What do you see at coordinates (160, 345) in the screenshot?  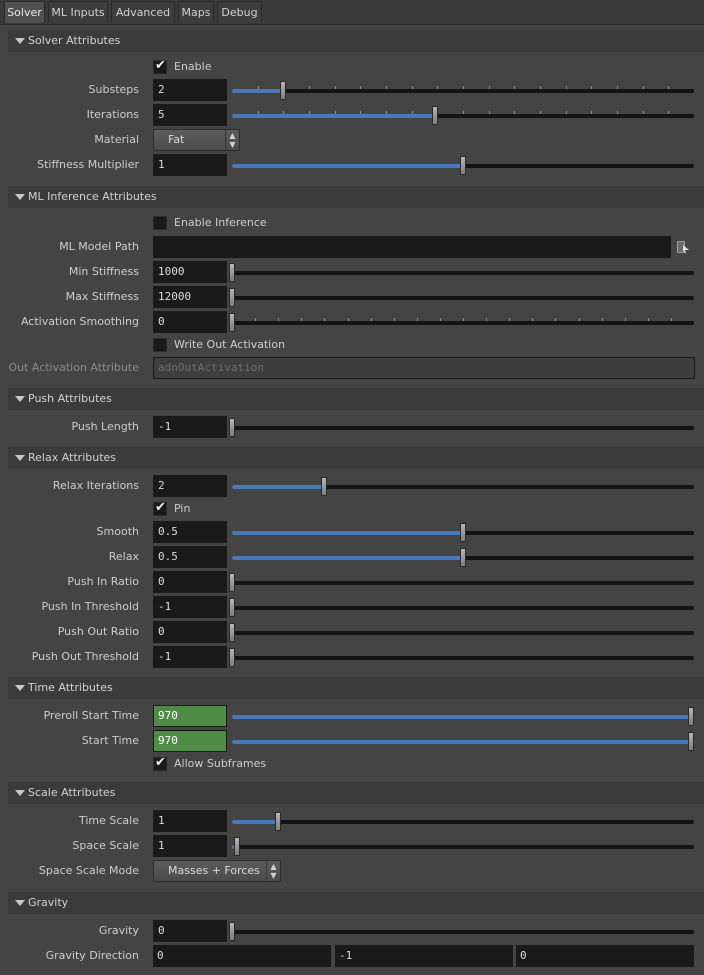 I see `write-out-activation-checkbox` at bounding box center [160, 345].